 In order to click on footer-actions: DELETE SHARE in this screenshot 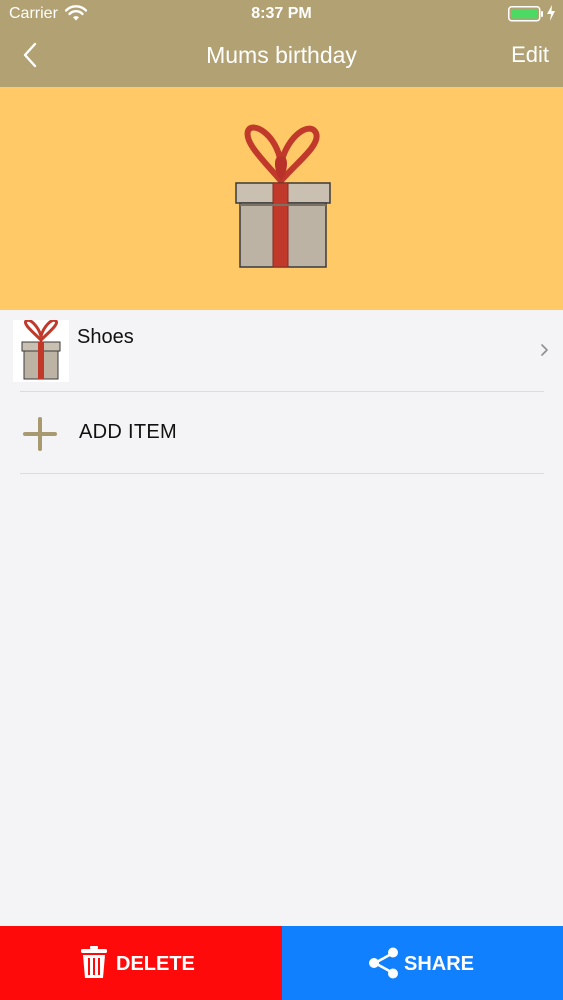, I will do `click(281, 963)`.